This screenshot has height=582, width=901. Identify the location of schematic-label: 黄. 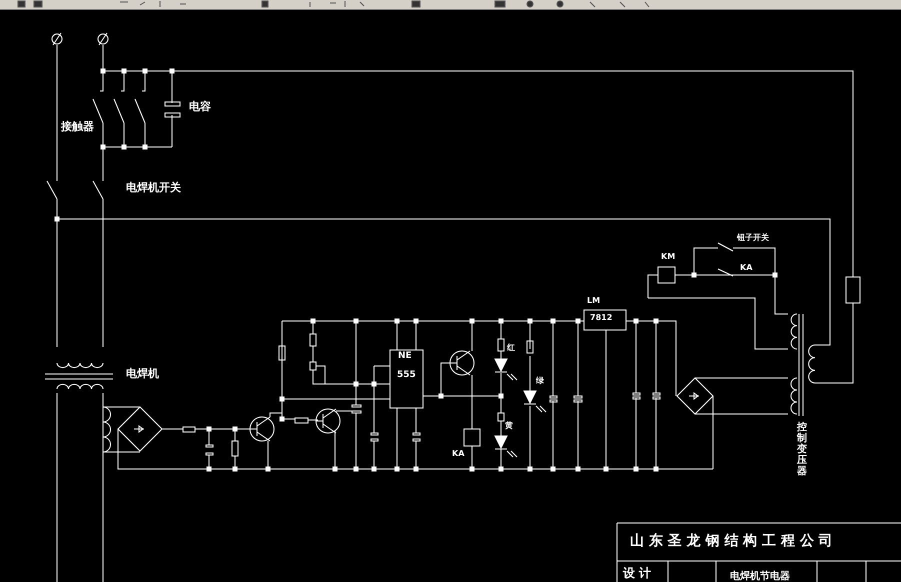
(509, 426).